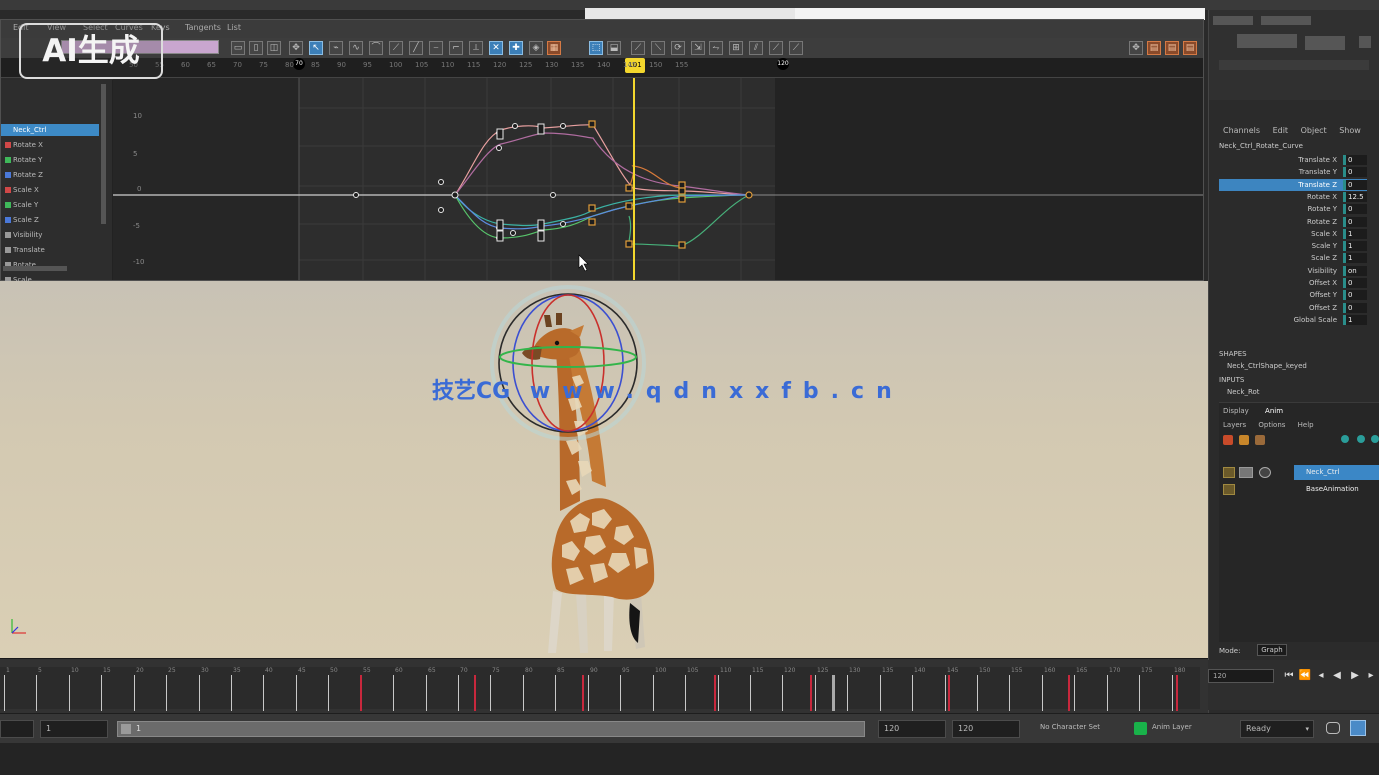  What do you see at coordinates (203, 27) in the screenshot?
I see `menu-tangents: Tangents` at bounding box center [203, 27].